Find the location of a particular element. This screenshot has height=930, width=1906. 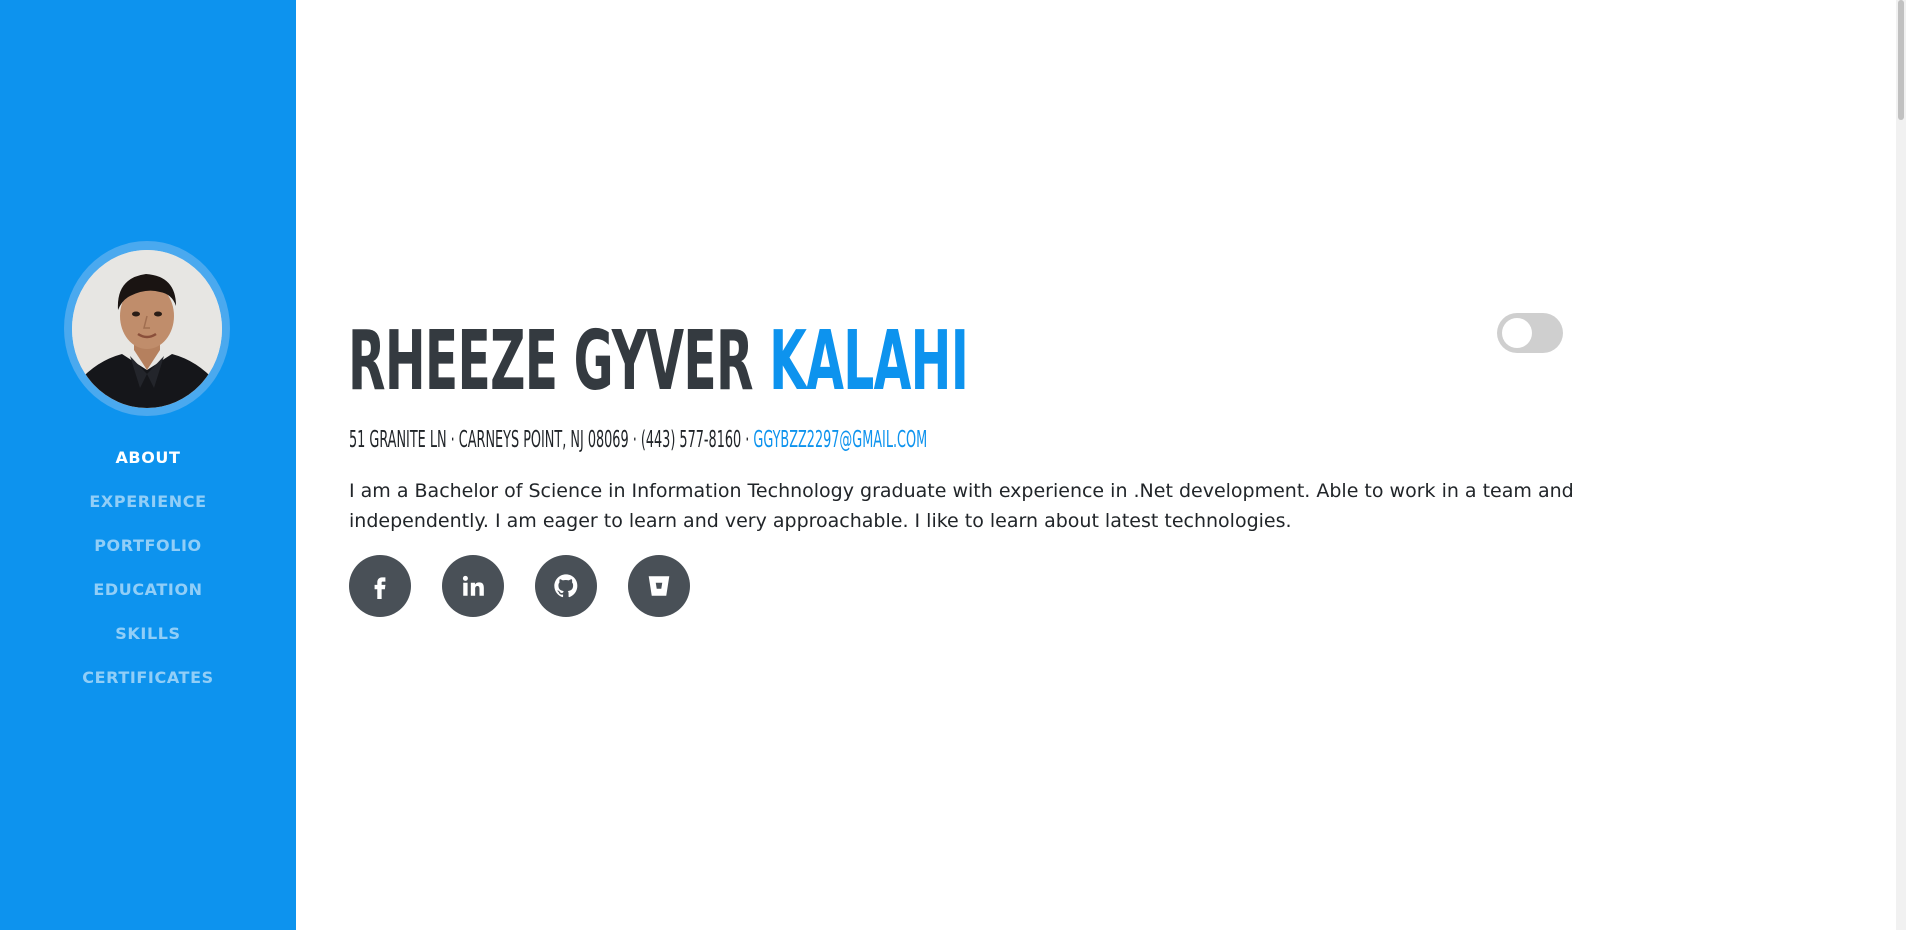

github-link is located at coordinates (566, 586).